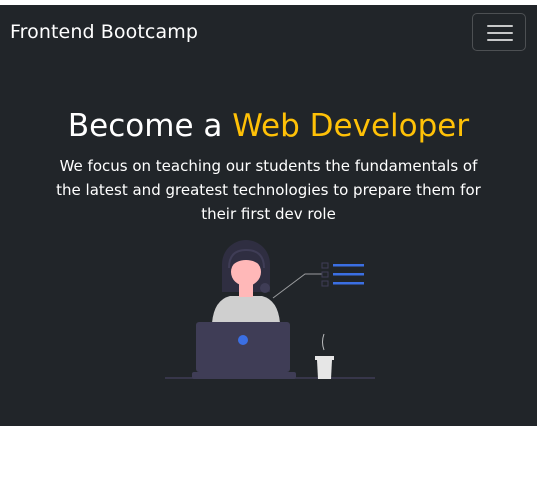 The height and width of the screenshot is (477, 537). I want to click on hero-title-accent: Web Developer, so click(351, 126).